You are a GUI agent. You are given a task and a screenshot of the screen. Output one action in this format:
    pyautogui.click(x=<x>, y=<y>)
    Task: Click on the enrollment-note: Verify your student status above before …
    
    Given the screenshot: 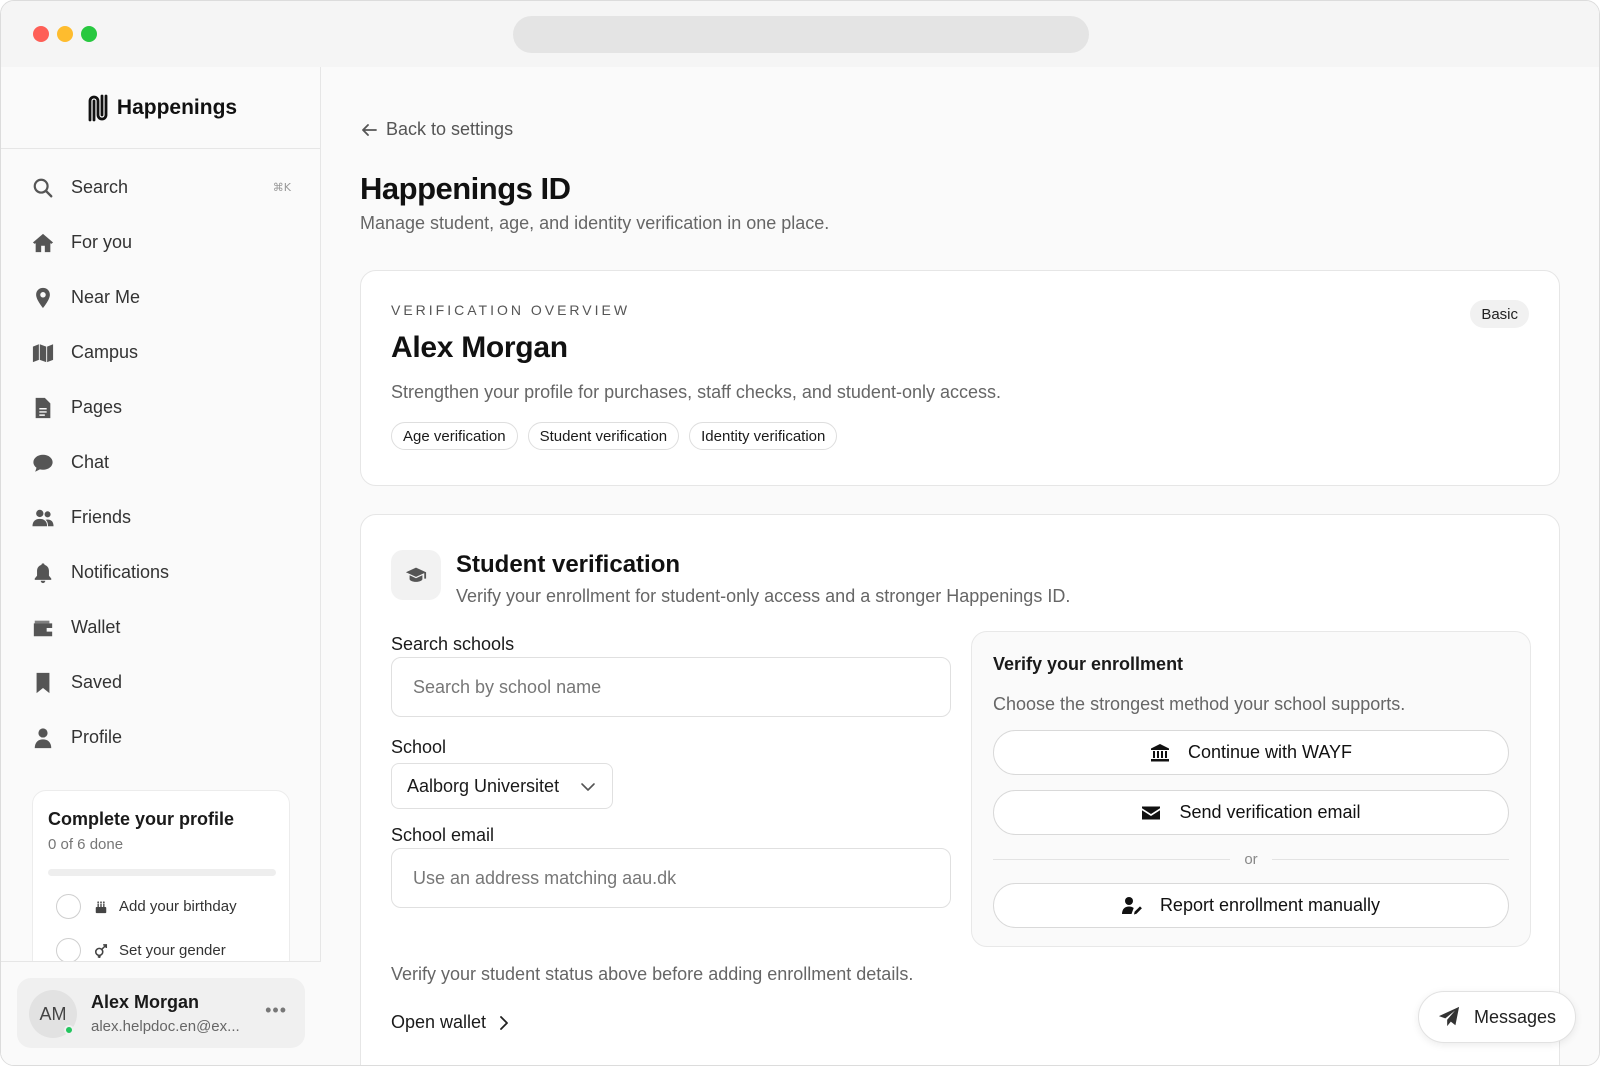 What is the action you would take?
    pyautogui.click(x=652, y=974)
    